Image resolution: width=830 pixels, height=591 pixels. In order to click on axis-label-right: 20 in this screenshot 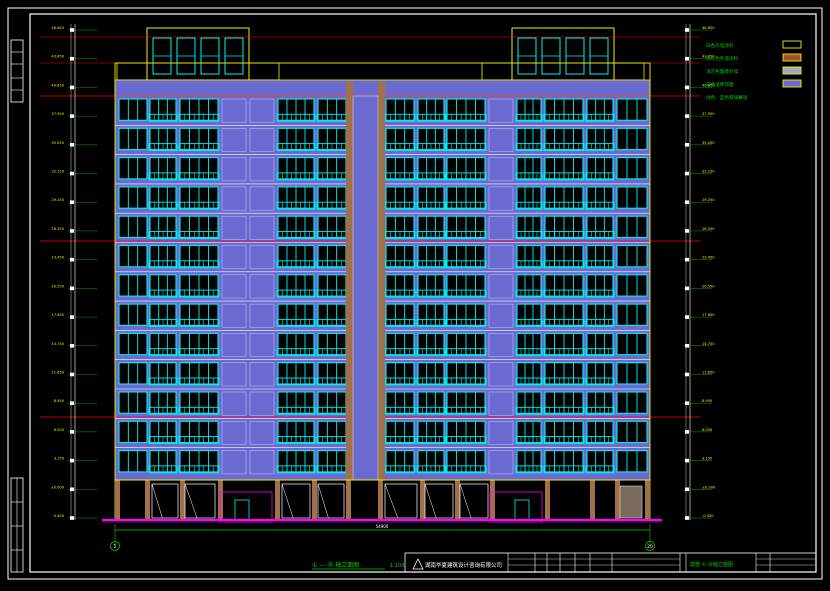, I will do `click(650, 547)`.